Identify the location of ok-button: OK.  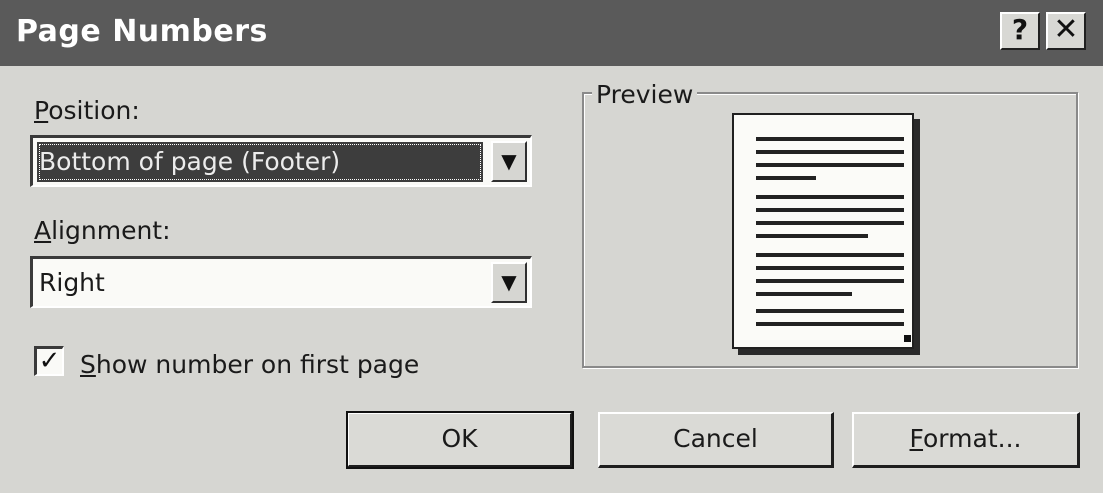
(460, 440).